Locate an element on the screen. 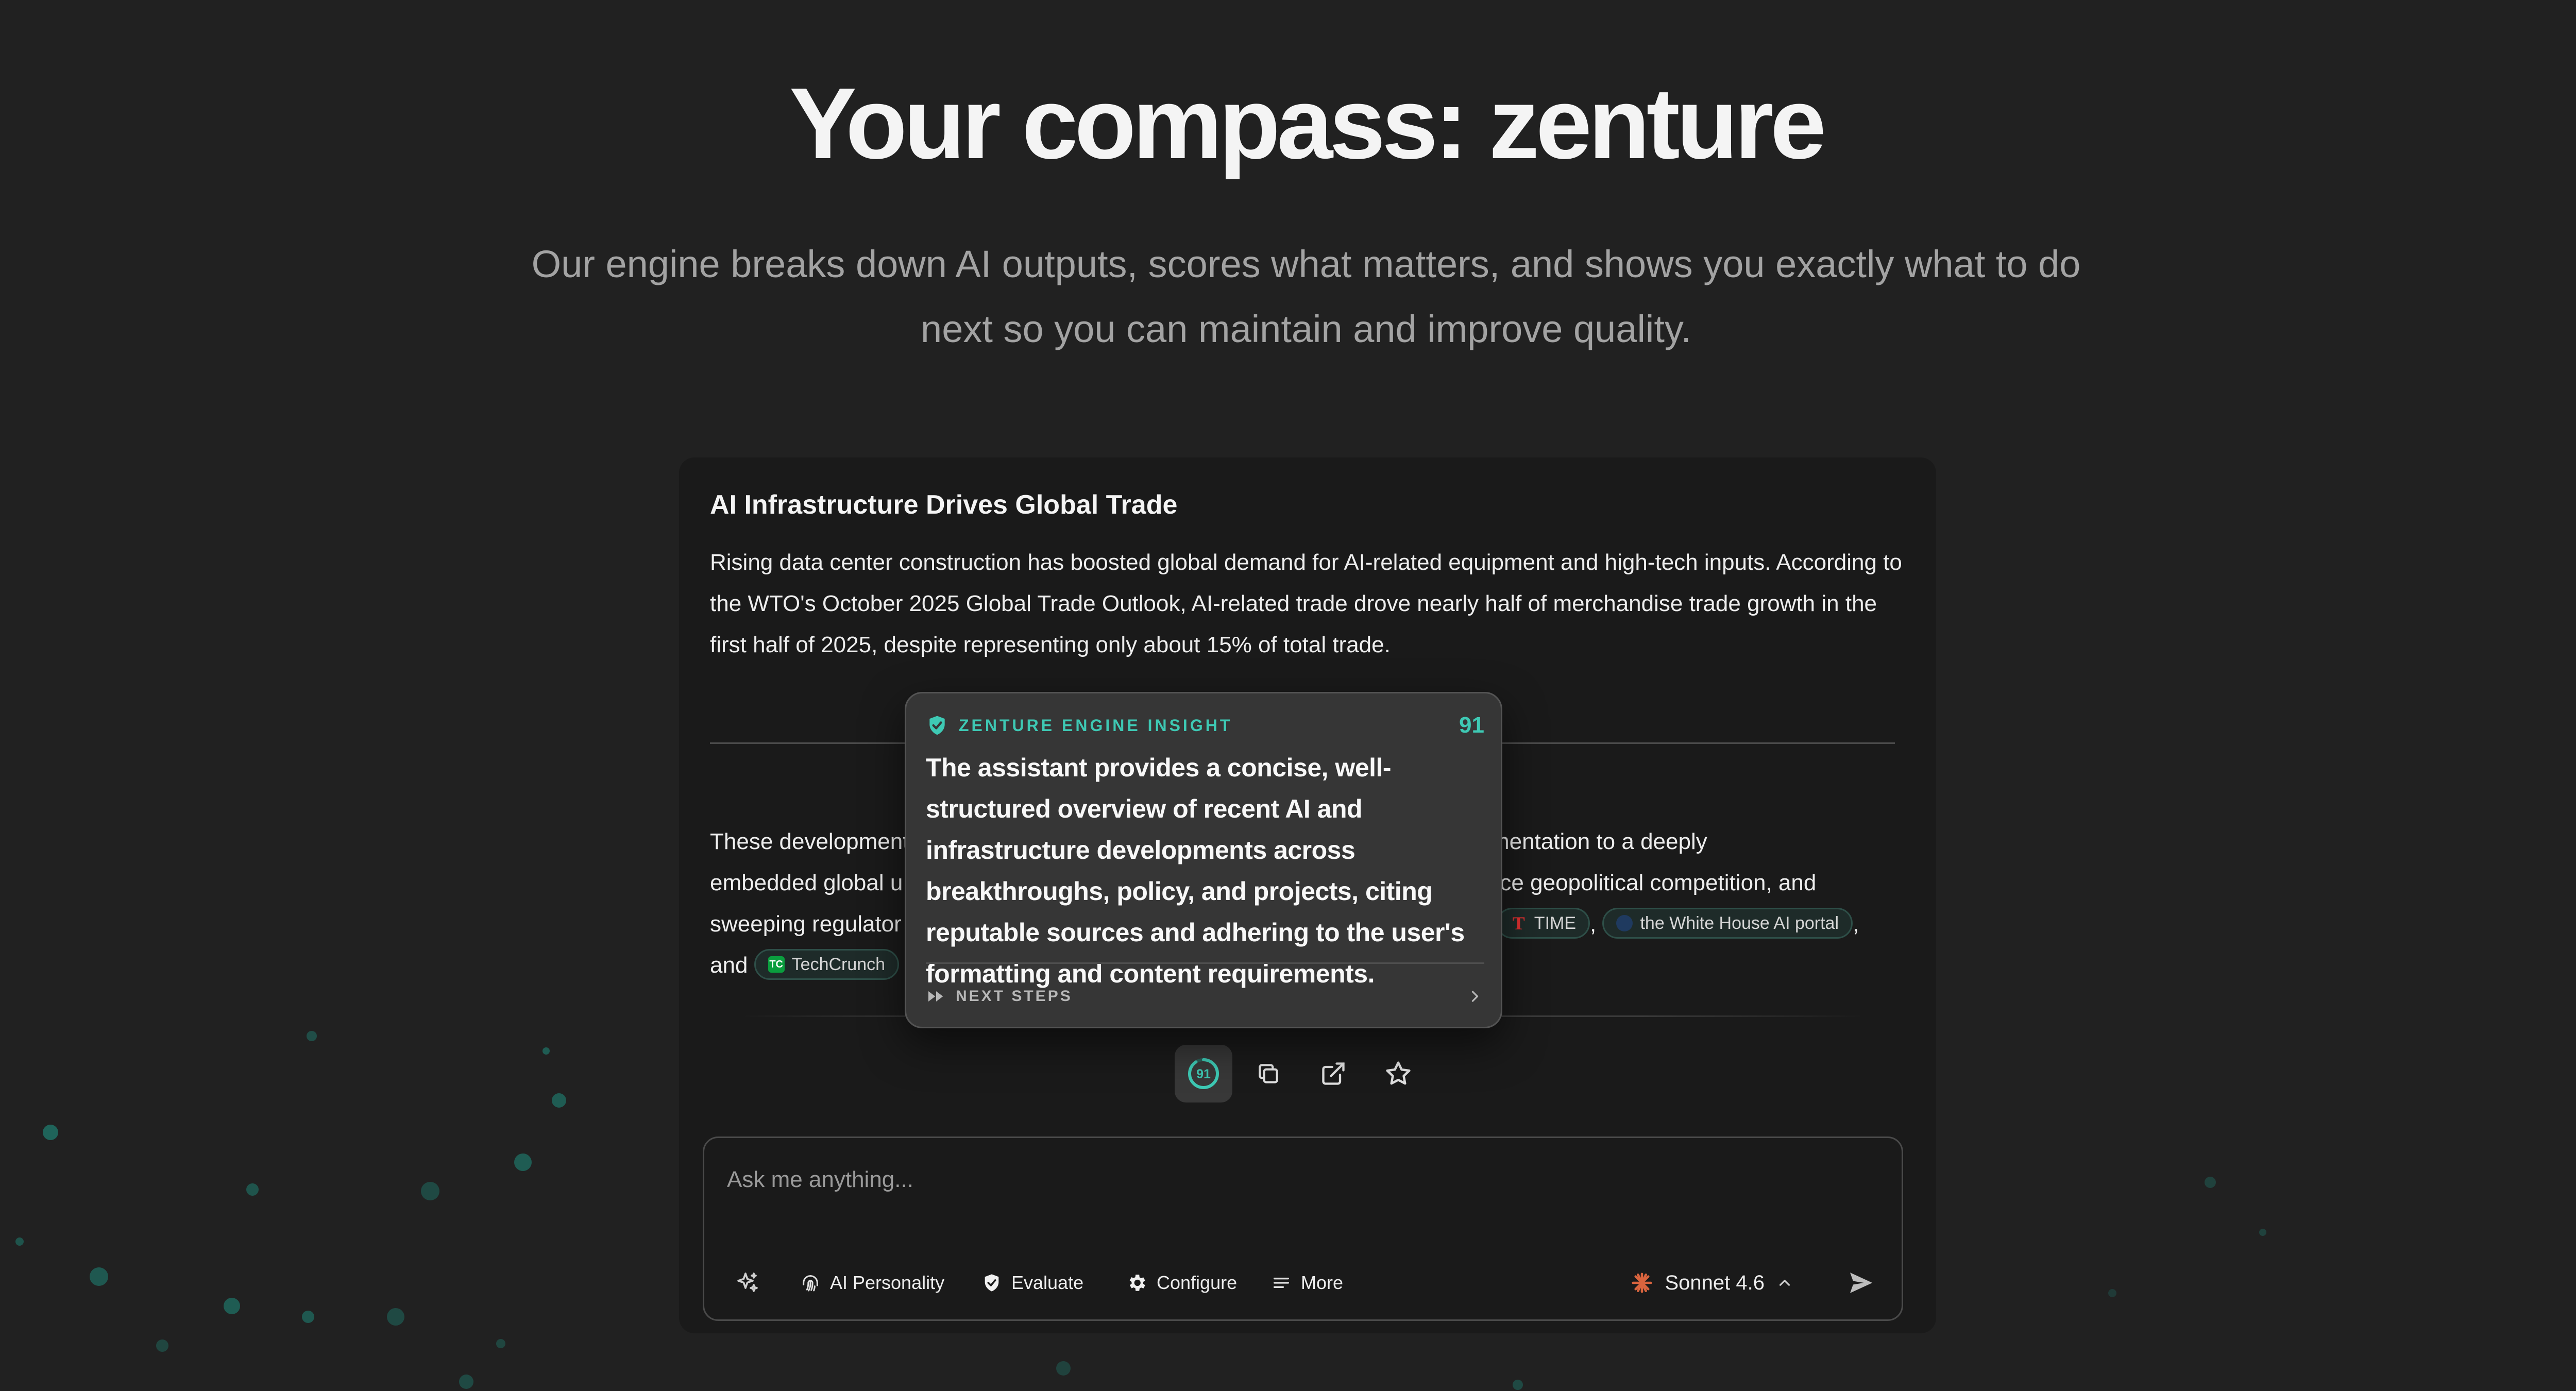  paragraph-2-mid-2: erce geopolitical competition, and is located at coordinates (1648, 882).